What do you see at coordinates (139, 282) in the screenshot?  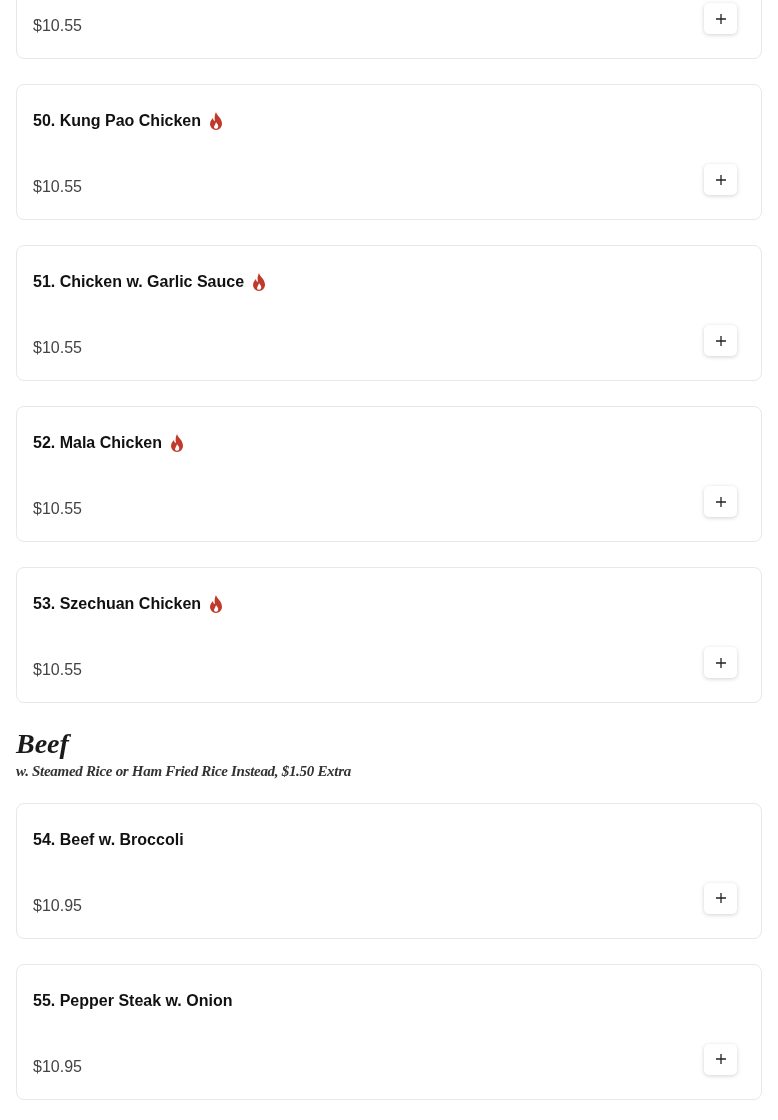 I see `item-name: 51. Chicken w. Garlic Sauce` at bounding box center [139, 282].